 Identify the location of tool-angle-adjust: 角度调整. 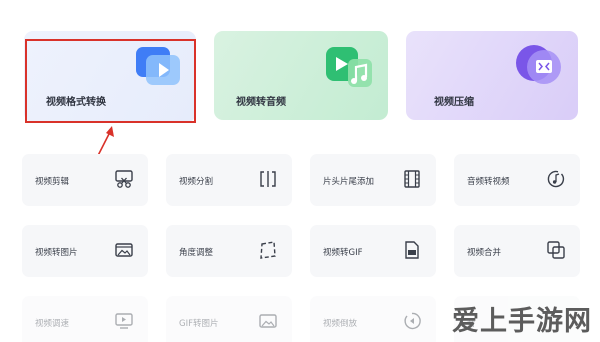
(229, 251).